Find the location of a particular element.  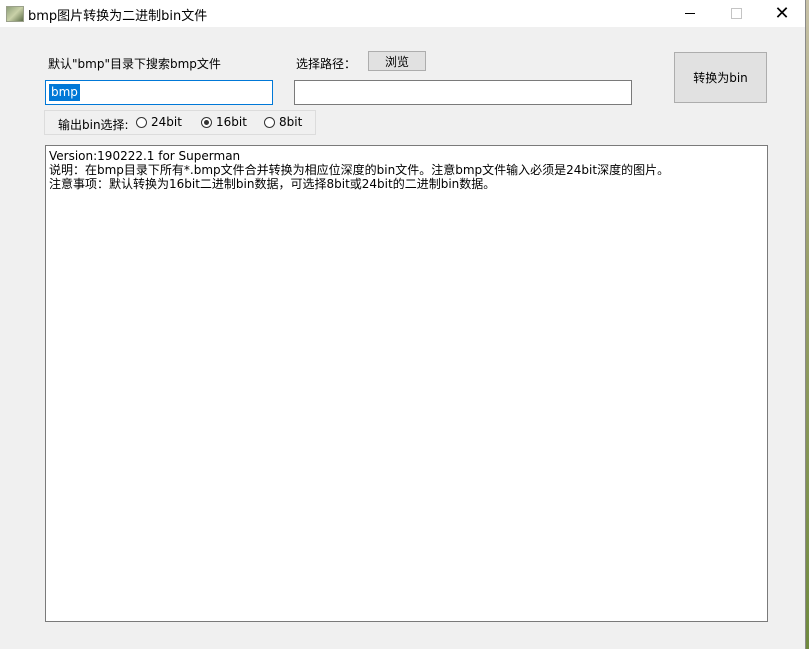

path-input is located at coordinates (463, 92).